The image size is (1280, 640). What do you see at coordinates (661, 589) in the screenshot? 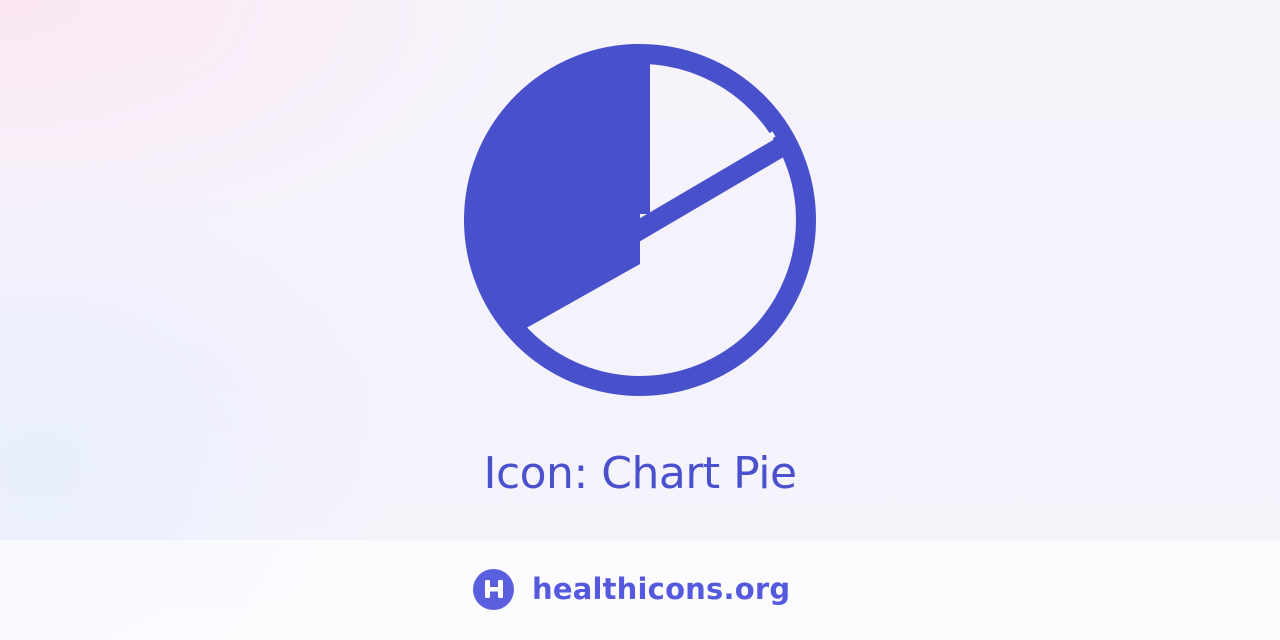
I see `brand-name: healthicons.org` at bounding box center [661, 589].